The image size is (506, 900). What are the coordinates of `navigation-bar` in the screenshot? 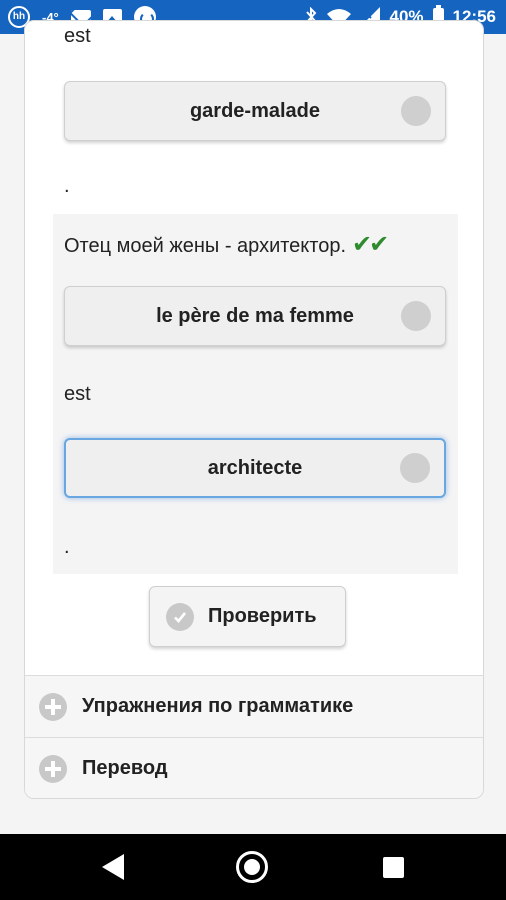 It's located at (253, 867).